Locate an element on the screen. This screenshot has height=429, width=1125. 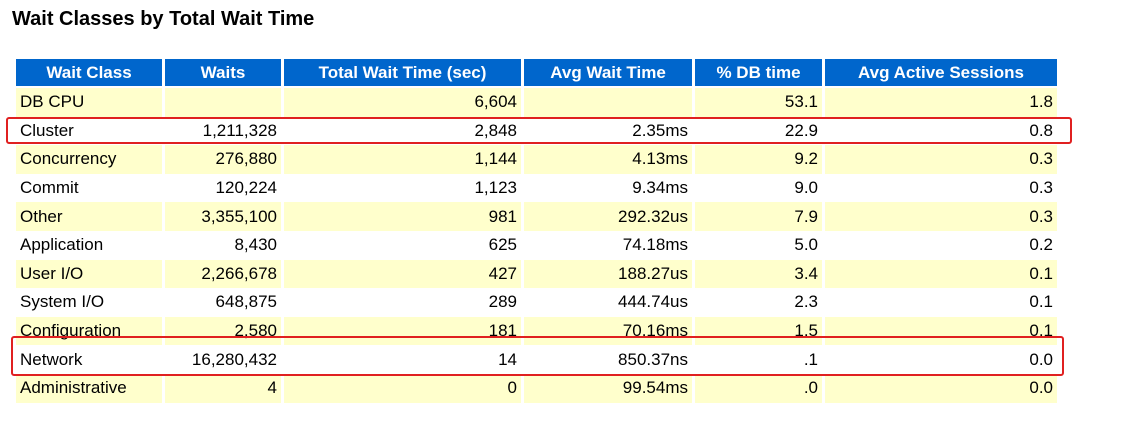
col-header-total-wait-time: Total Wait Time (sec) is located at coordinates (402, 73).